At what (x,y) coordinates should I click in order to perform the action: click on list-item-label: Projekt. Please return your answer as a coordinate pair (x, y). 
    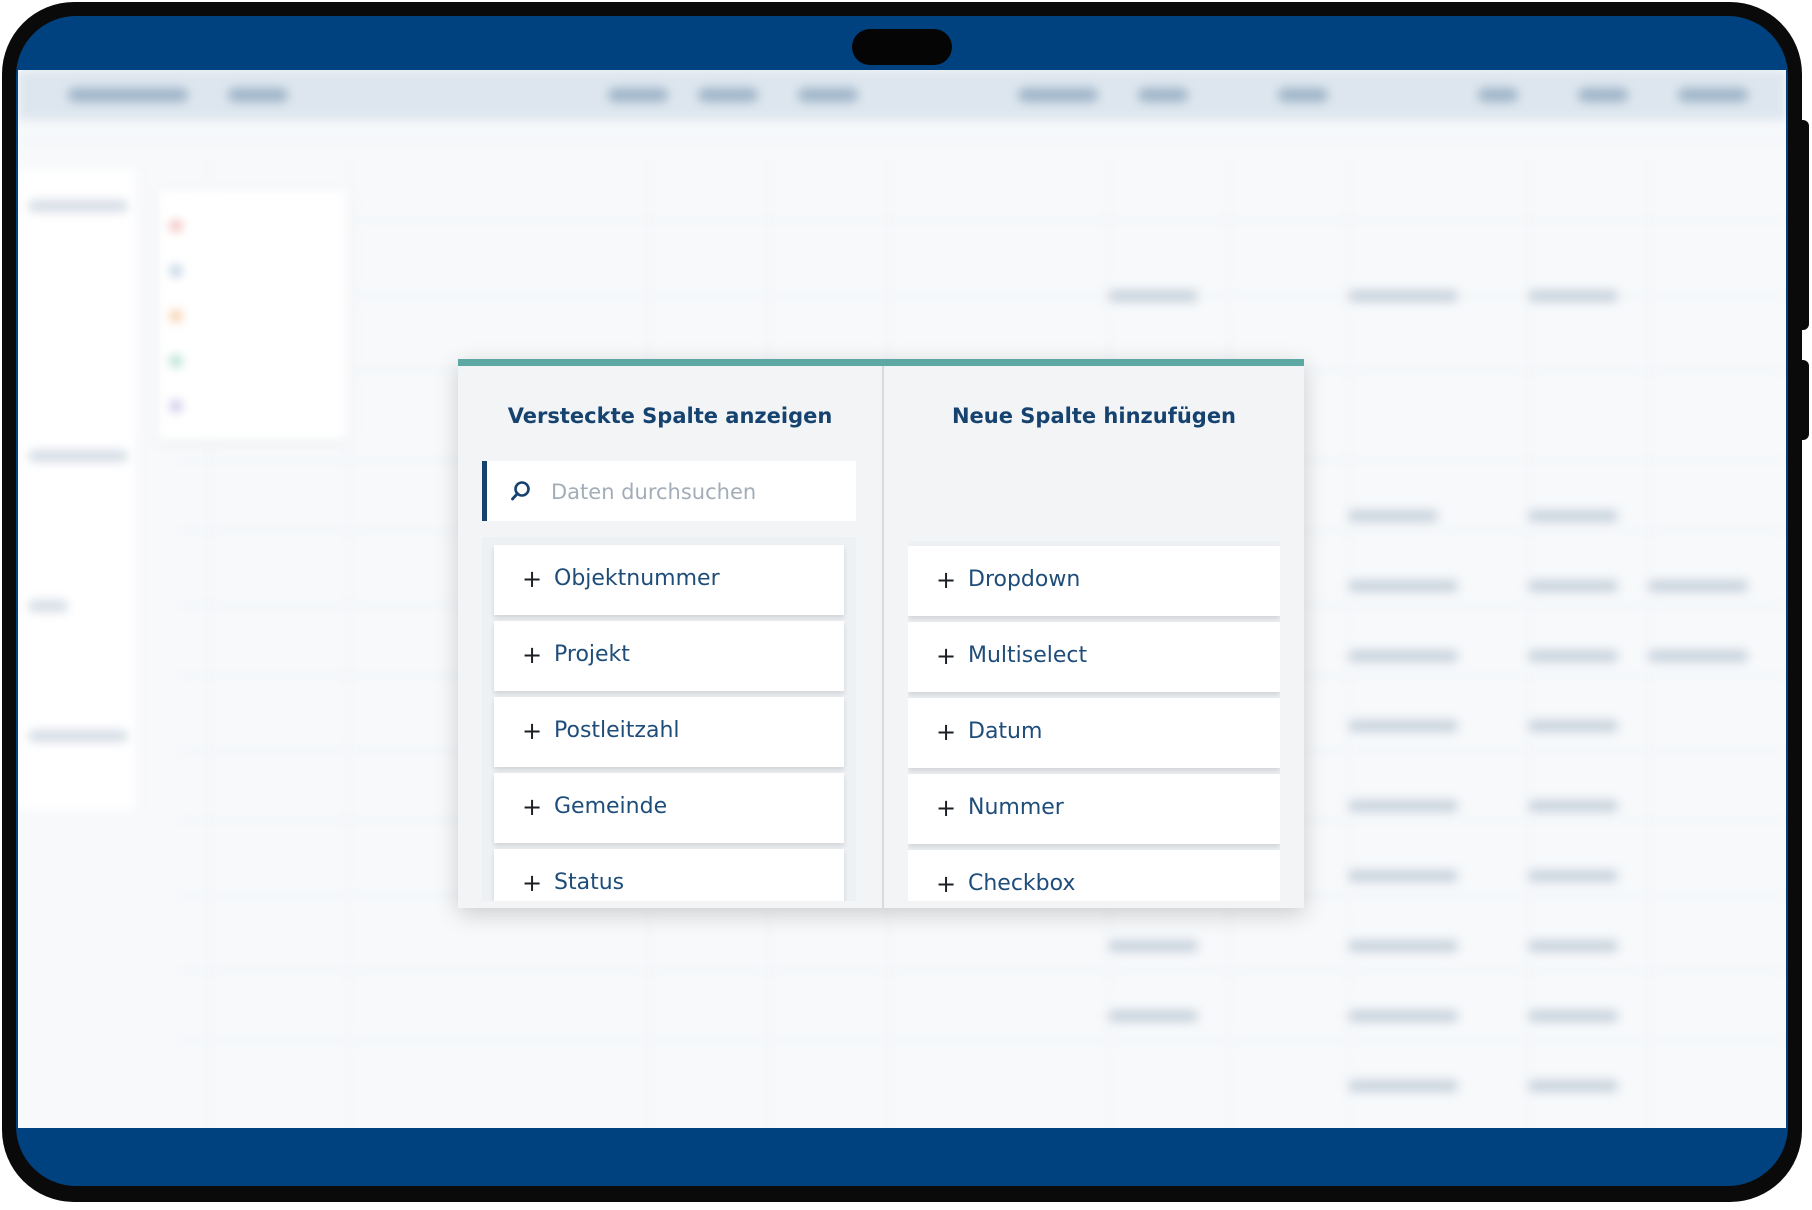
    Looking at the image, I should click on (592, 654).